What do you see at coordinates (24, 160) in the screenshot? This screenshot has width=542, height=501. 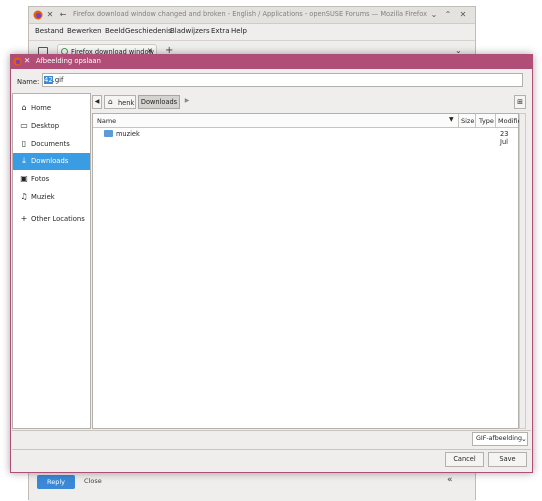 I see `downloads-icon: ⤓` at bounding box center [24, 160].